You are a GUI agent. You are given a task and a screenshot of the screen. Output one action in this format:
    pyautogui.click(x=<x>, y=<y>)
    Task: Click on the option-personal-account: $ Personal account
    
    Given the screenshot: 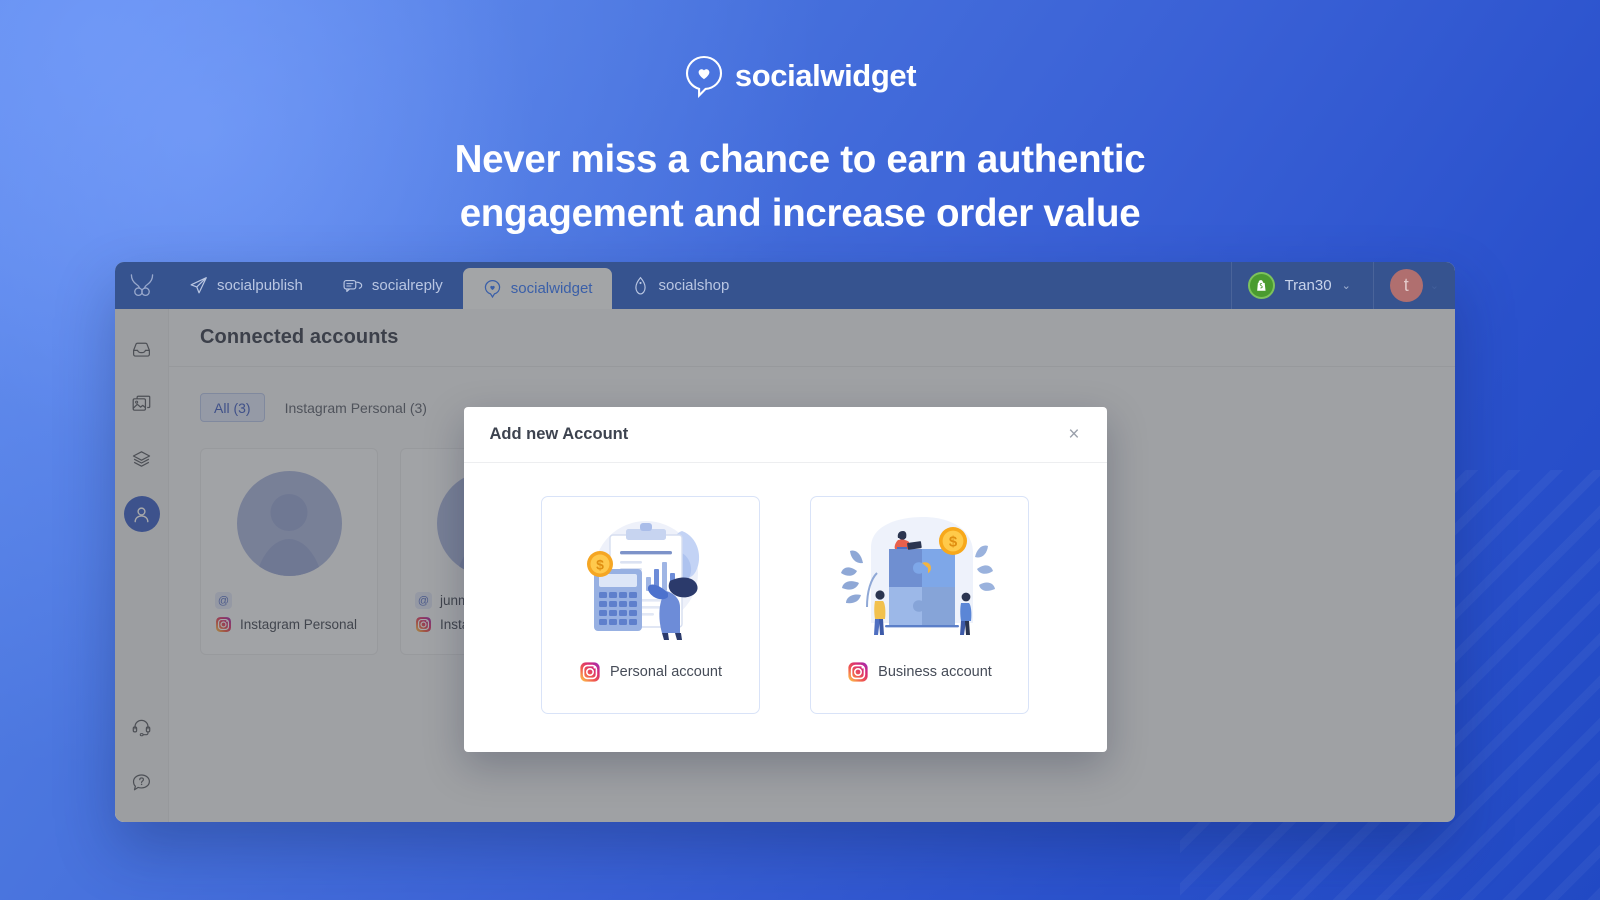 What is the action you would take?
    pyautogui.click(x=650, y=605)
    